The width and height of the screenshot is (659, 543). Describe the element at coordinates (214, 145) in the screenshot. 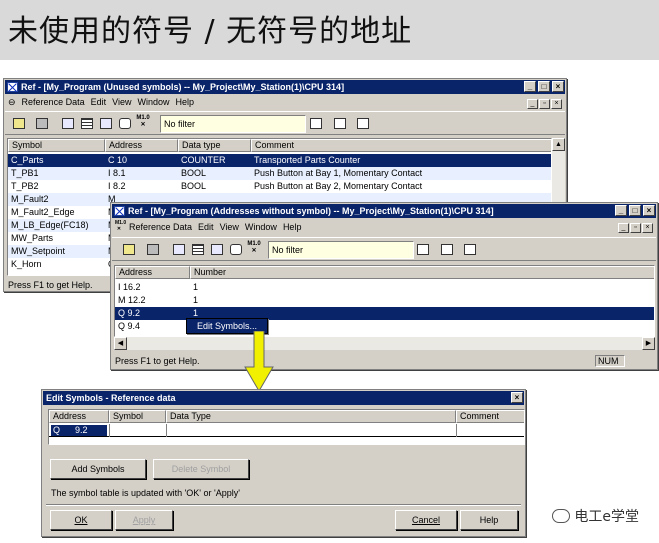

I see `col-datatype: Data type` at that location.